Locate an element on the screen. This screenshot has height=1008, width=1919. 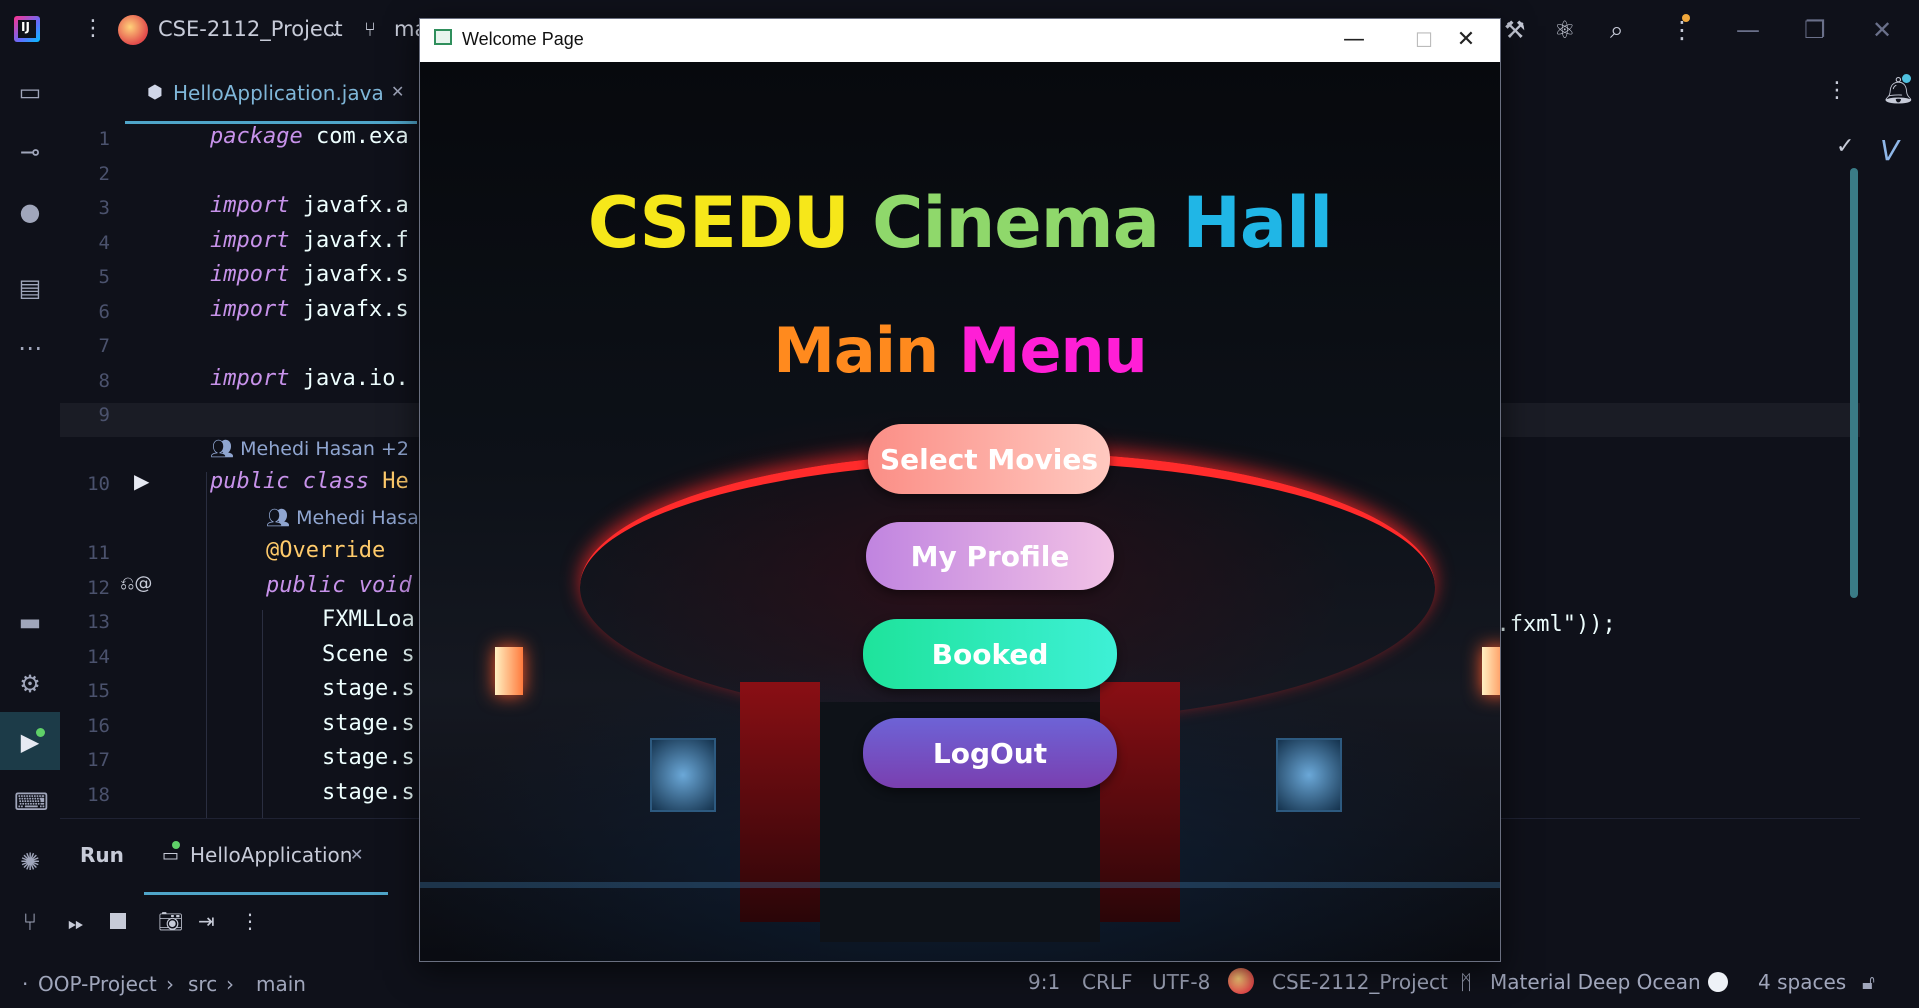
vim-icon: V is located at coordinates (1889, 150).